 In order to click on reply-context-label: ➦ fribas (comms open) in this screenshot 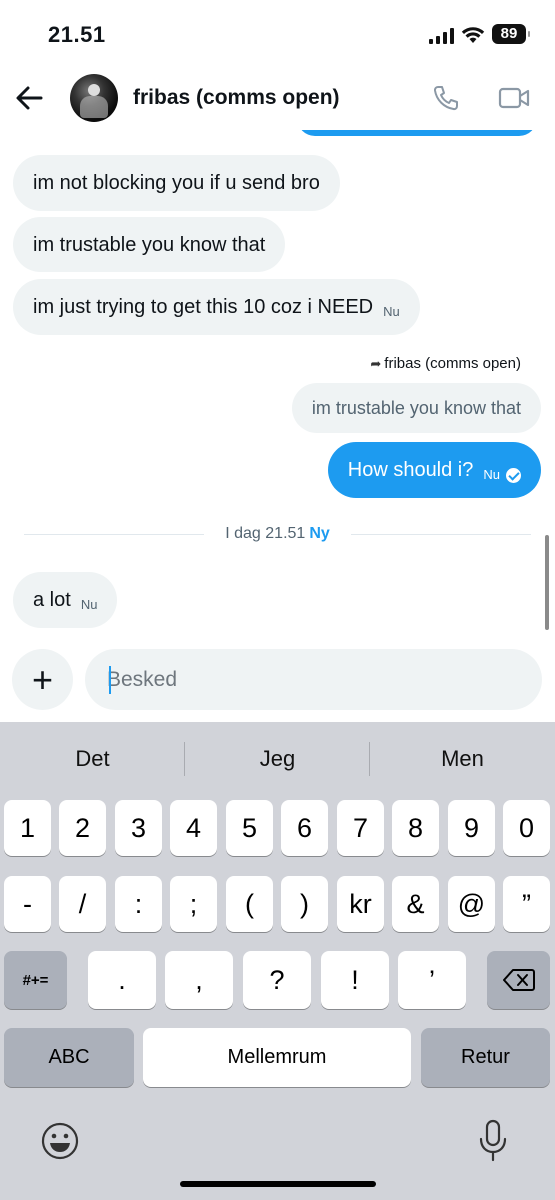, I will do `click(445, 363)`.